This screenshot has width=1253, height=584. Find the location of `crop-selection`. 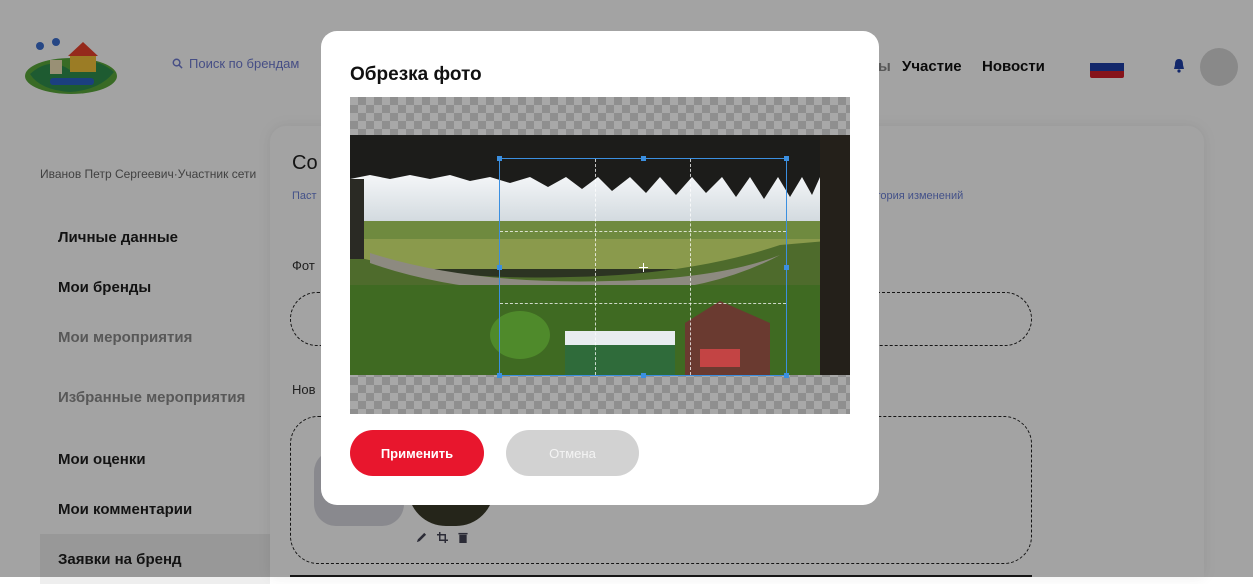

crop-selection is located at coordinates (643, 267).